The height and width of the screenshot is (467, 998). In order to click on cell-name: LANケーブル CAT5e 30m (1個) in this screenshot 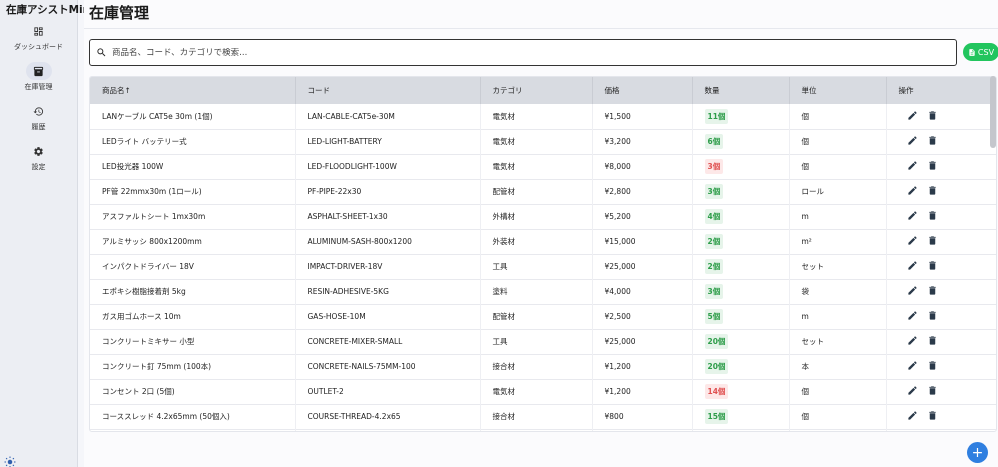, I will do `click(193, 116)`.